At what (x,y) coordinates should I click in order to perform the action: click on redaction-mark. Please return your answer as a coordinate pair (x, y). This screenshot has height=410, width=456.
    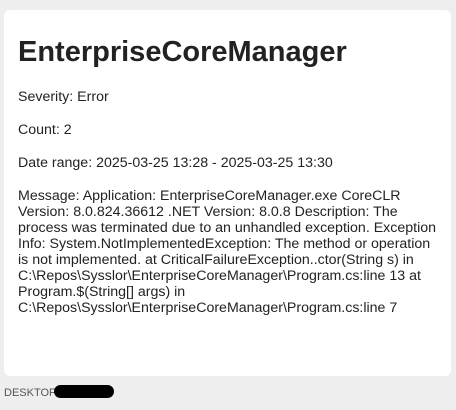
    Looking at the image, I should click on (84, 391).